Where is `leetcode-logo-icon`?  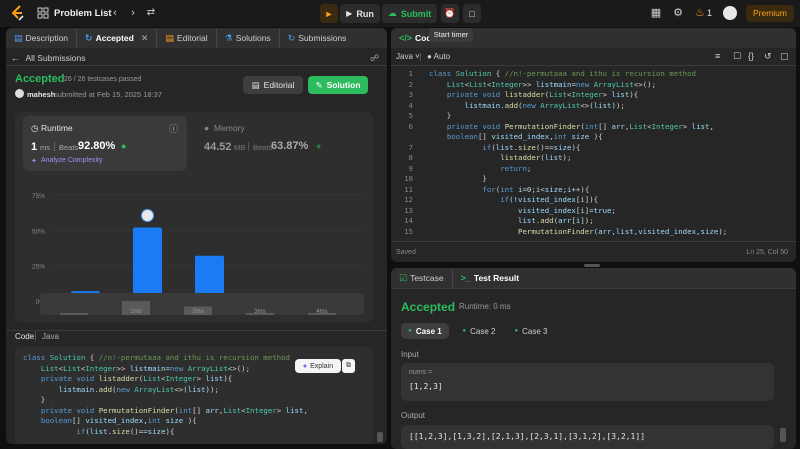 leetcode-logo-icon is located at coordinates (18, 13).